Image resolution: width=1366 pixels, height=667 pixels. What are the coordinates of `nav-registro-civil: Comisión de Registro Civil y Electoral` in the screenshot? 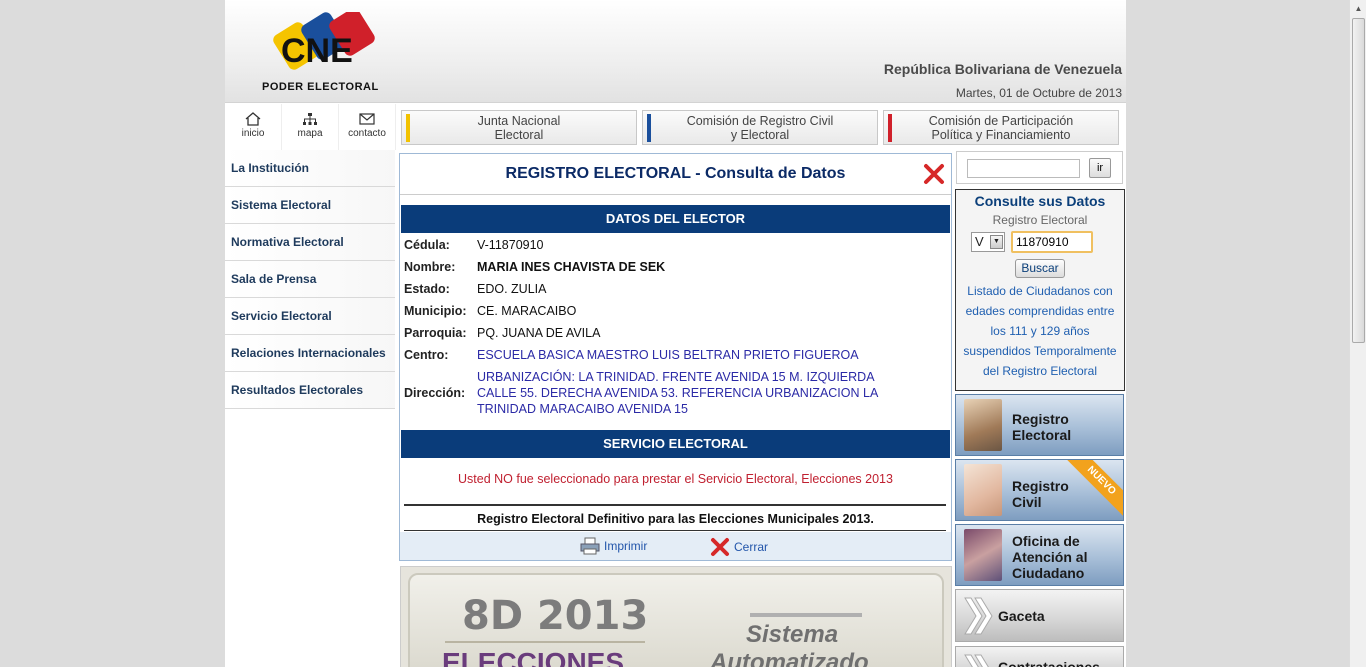 It's located at (760, 127).